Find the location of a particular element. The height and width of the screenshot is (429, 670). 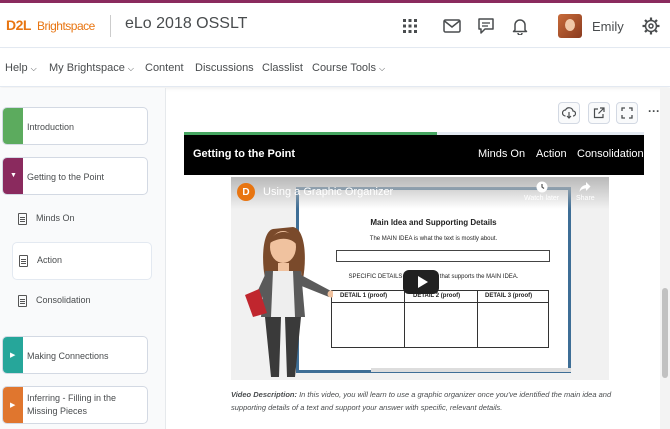

header-divider is located at coordinates (110, 26).